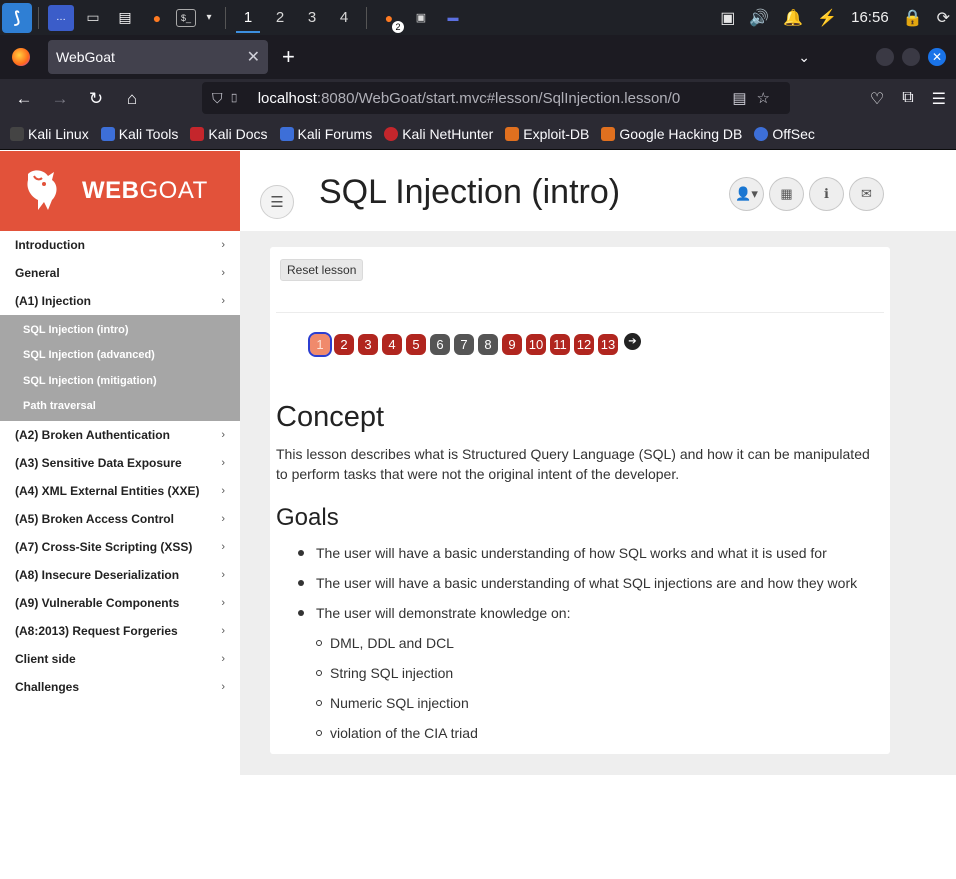 This screenshot has height=879, width=956. What do you see at coordinates (120, 575) in the screenshot?
I see `sidebar-cat-deserialization: (A8) Insecure Deserialization ›` at bounding box center [120, 575].